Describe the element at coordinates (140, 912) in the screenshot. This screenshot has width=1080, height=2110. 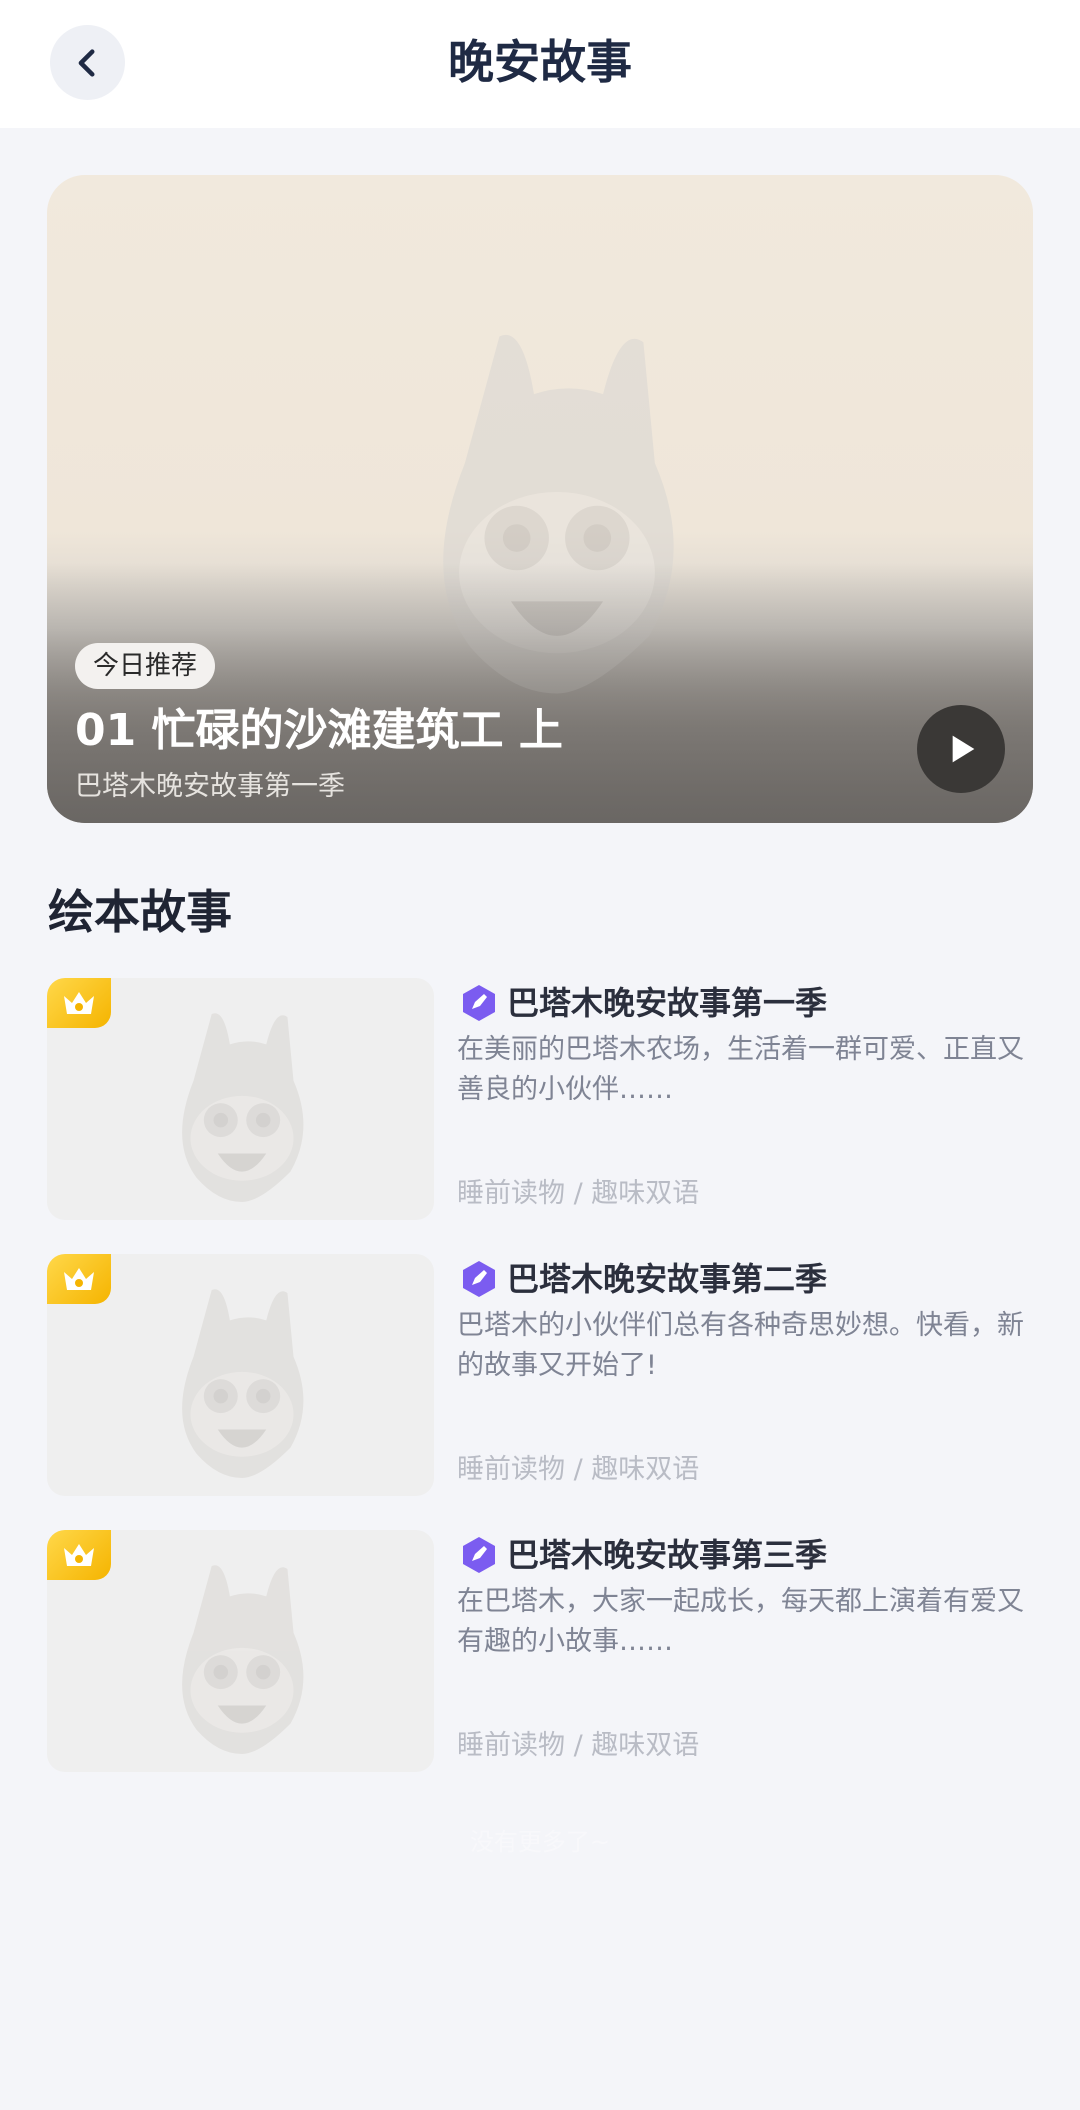
I see `section-title: 绘本故事` at that location.